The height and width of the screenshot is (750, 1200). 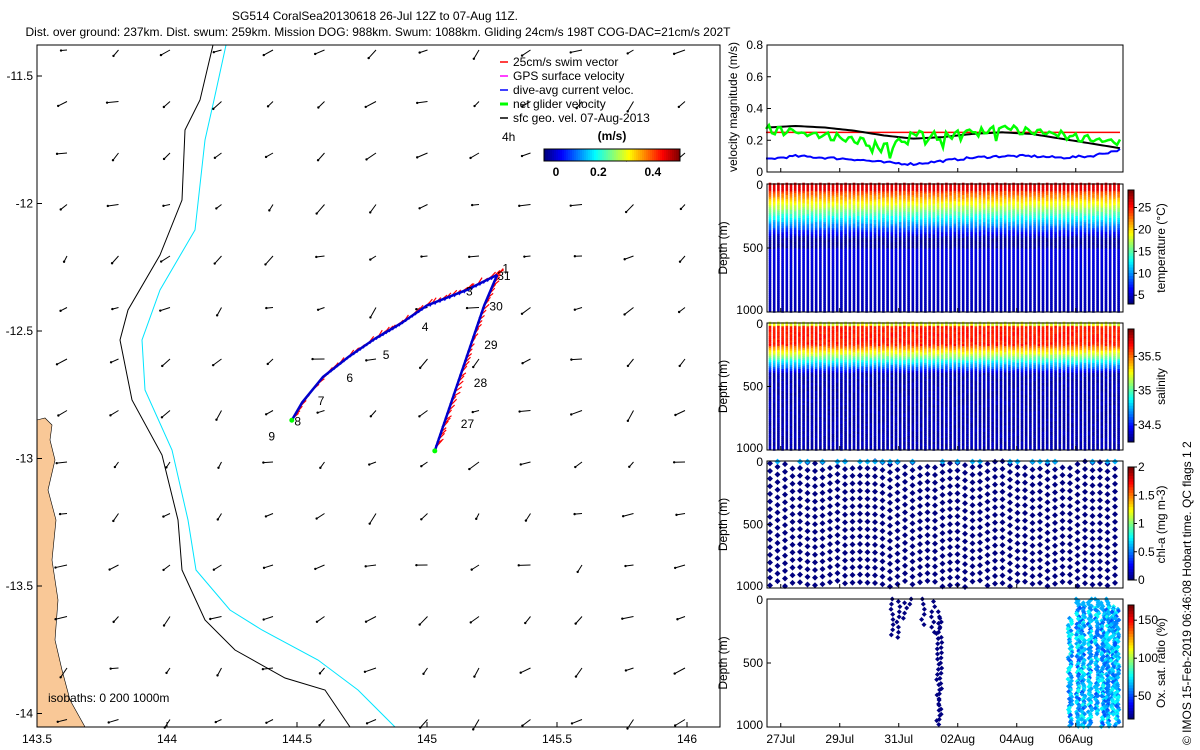 What do you see at coordinates (271, 437) in the screenshot?
I see `day-label: 9` at bounding box center [271, 437].